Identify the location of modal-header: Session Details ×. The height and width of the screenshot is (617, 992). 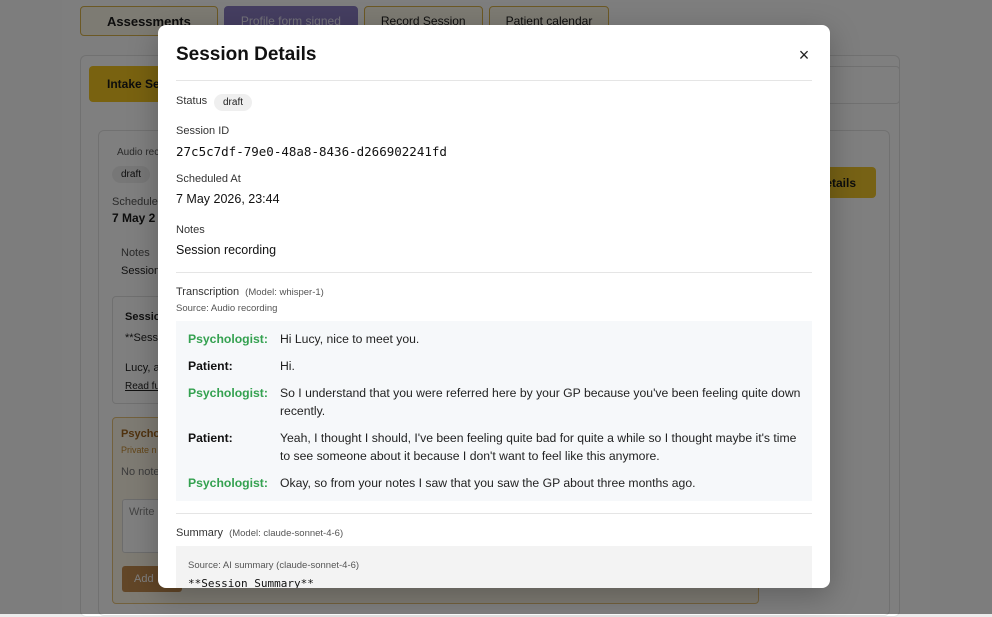
(494, 53).